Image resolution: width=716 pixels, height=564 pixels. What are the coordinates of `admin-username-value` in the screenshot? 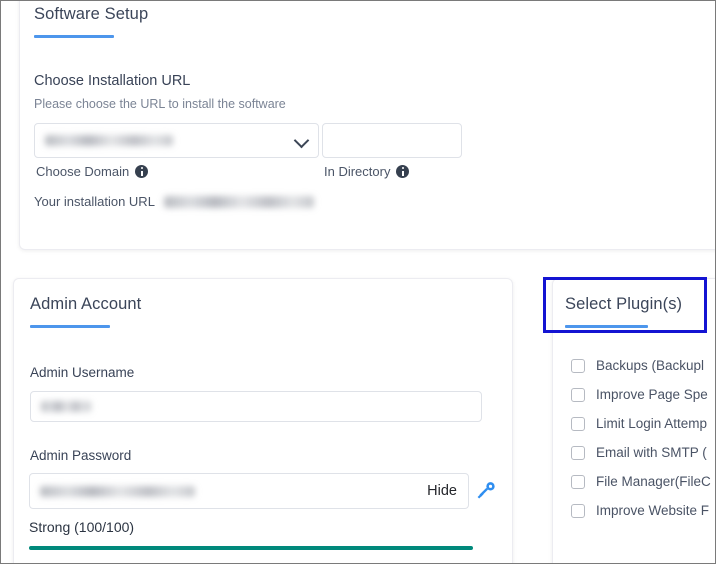 It's located at (66, 406).